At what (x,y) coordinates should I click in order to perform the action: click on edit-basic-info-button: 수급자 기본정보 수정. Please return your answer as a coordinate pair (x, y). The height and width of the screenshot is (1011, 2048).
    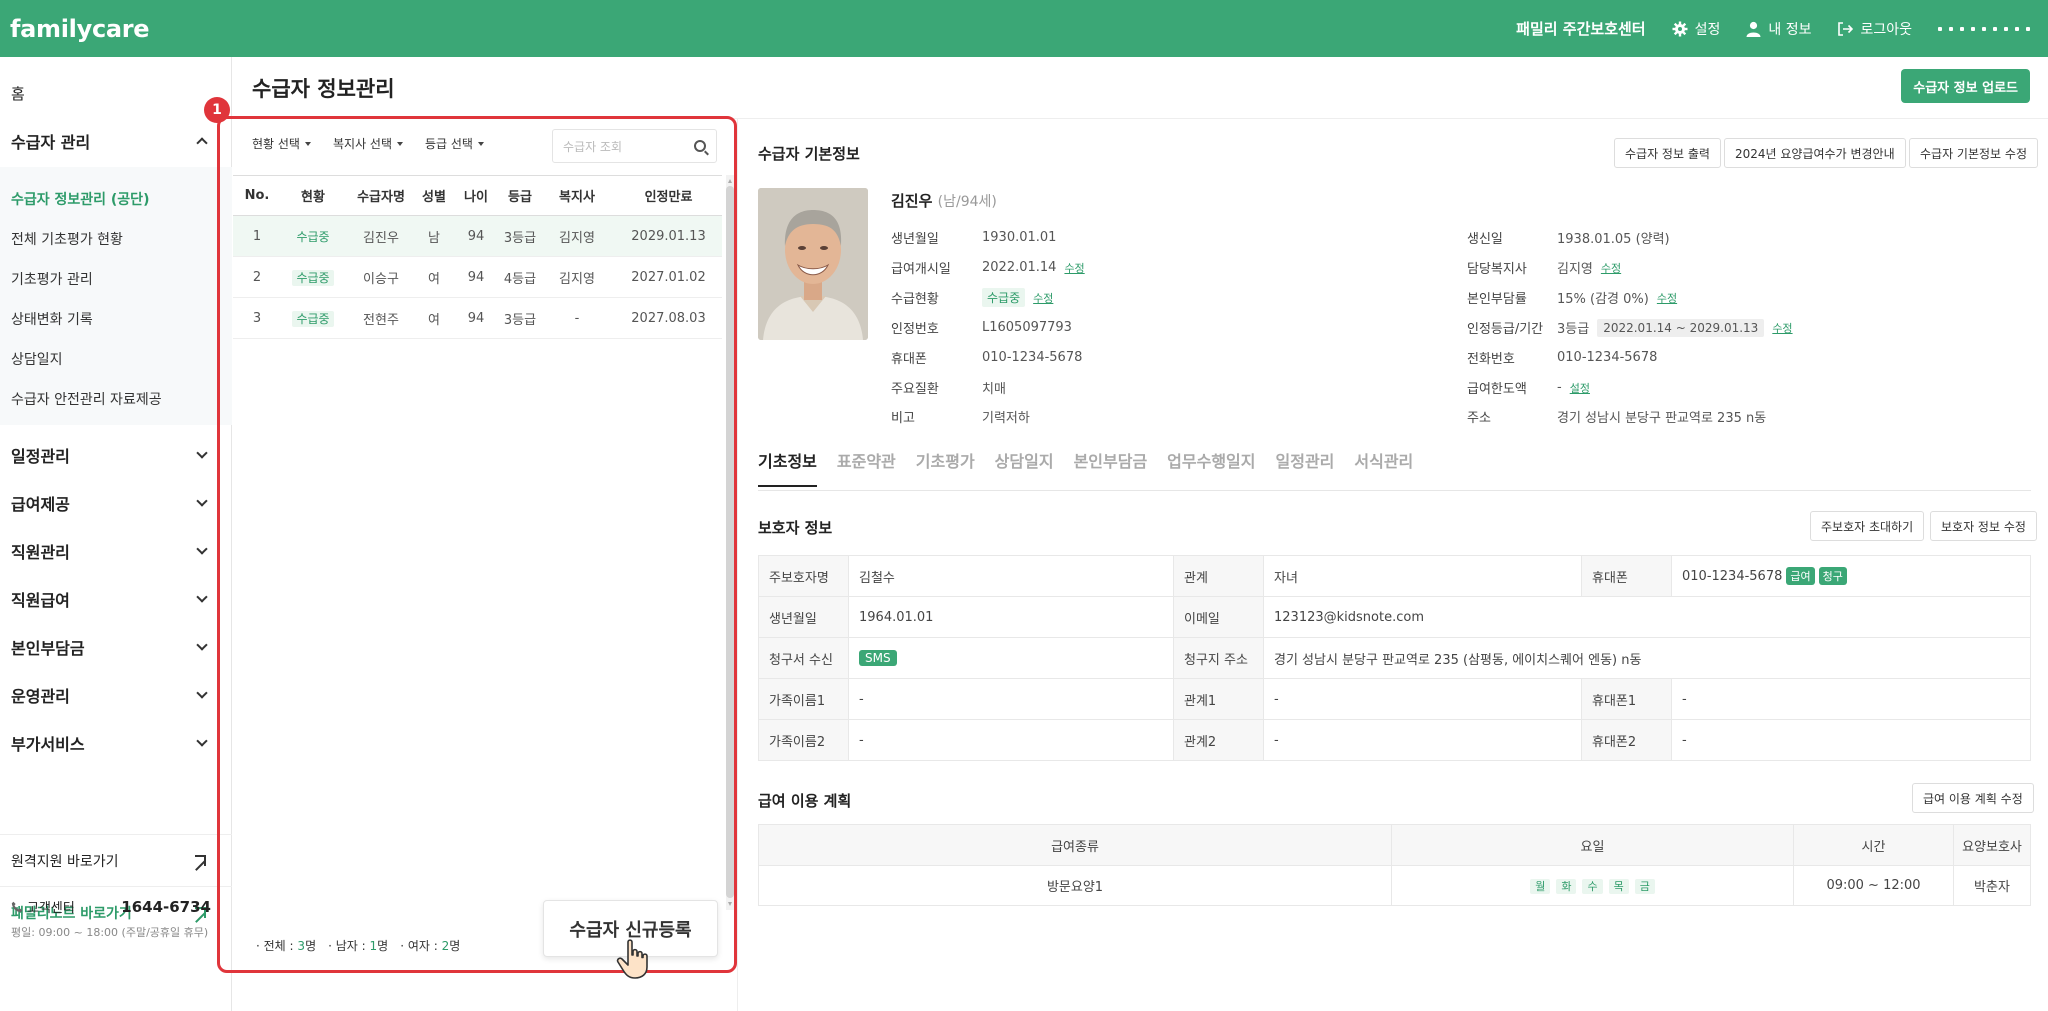
    Looking at the image, I should click on (1973, 153).